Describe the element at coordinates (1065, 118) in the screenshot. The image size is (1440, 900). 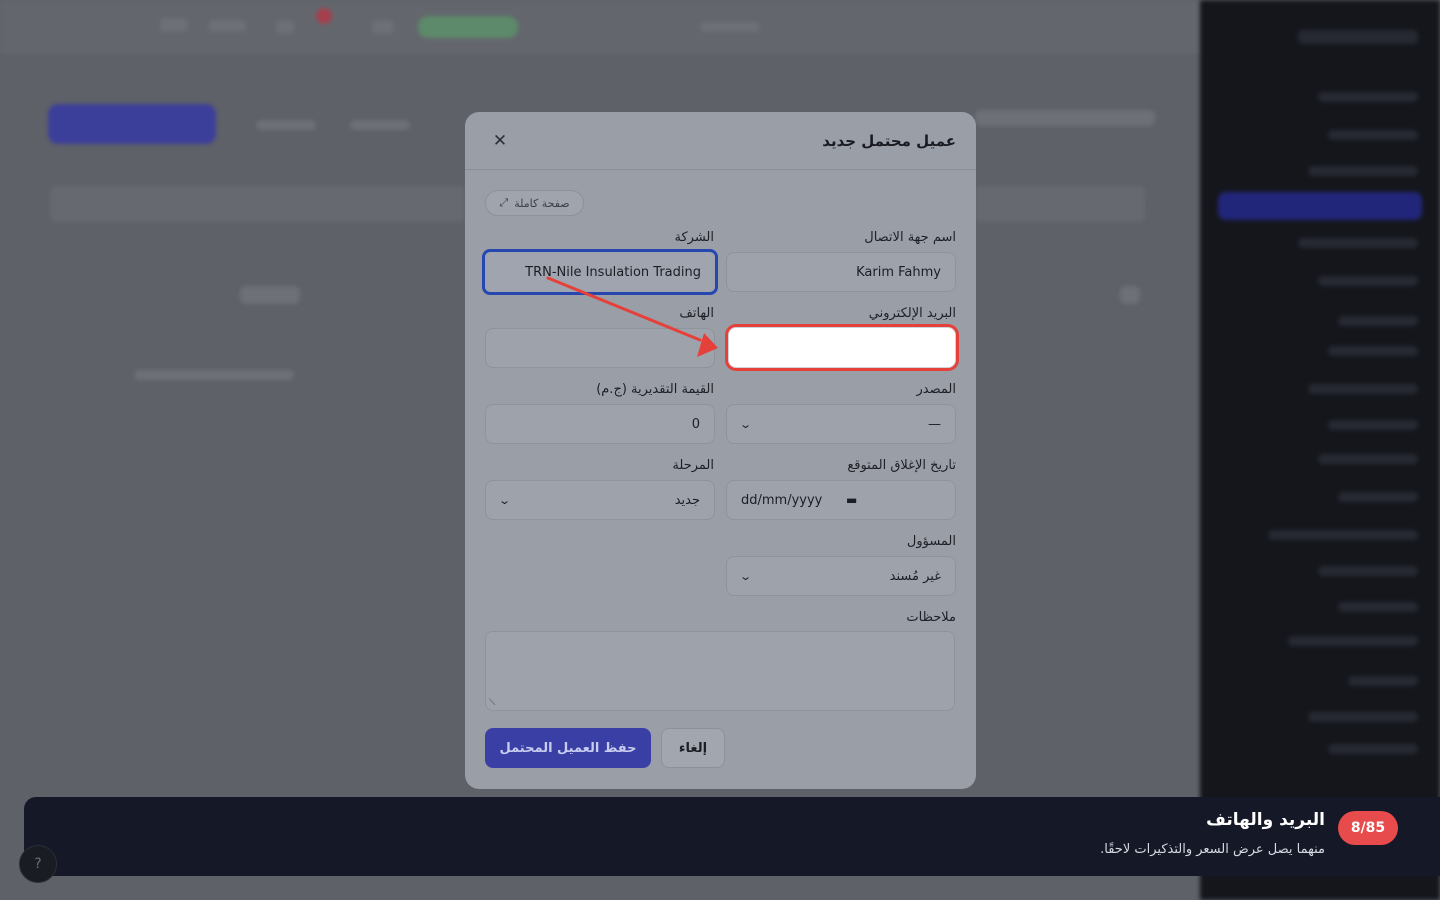
I see `background-heading` at that location.